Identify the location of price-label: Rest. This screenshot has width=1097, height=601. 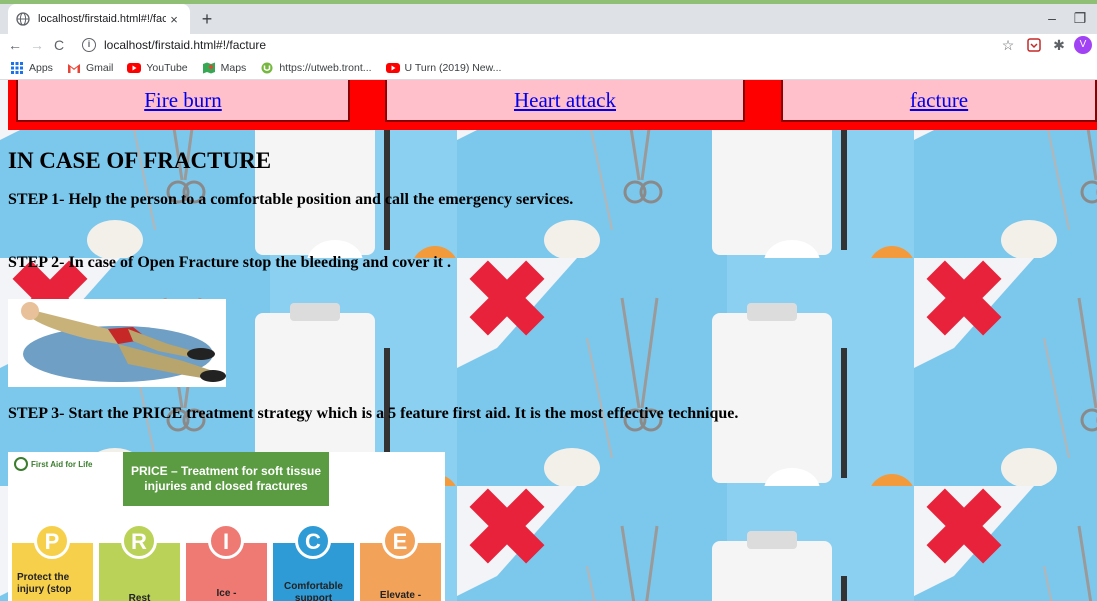
(139, 597).